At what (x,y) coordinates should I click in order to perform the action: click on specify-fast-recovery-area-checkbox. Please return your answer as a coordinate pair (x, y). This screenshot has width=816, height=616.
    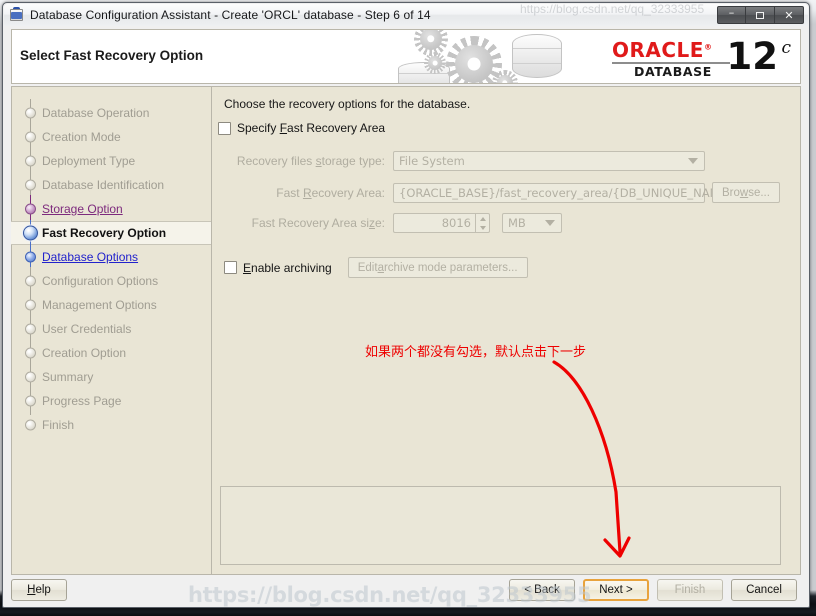
    Looking at the image, I should click on (224, 128).